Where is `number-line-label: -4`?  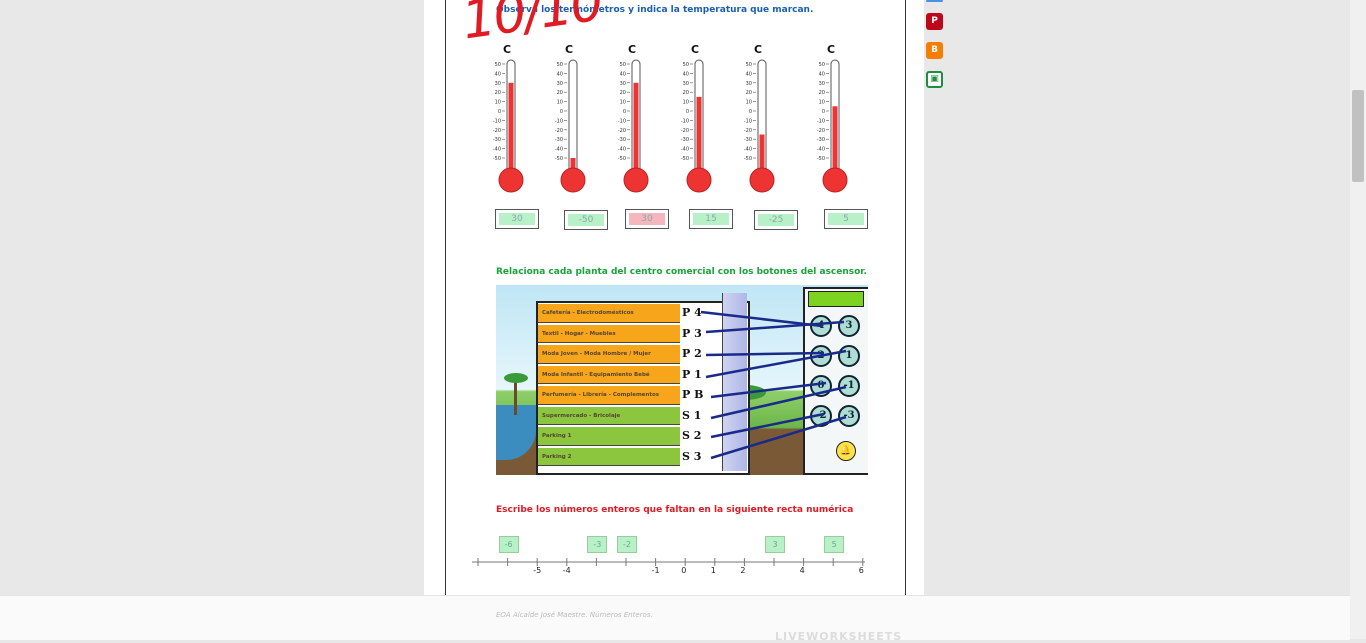 number-line-label: -4 is located at coordinates (566, 570).